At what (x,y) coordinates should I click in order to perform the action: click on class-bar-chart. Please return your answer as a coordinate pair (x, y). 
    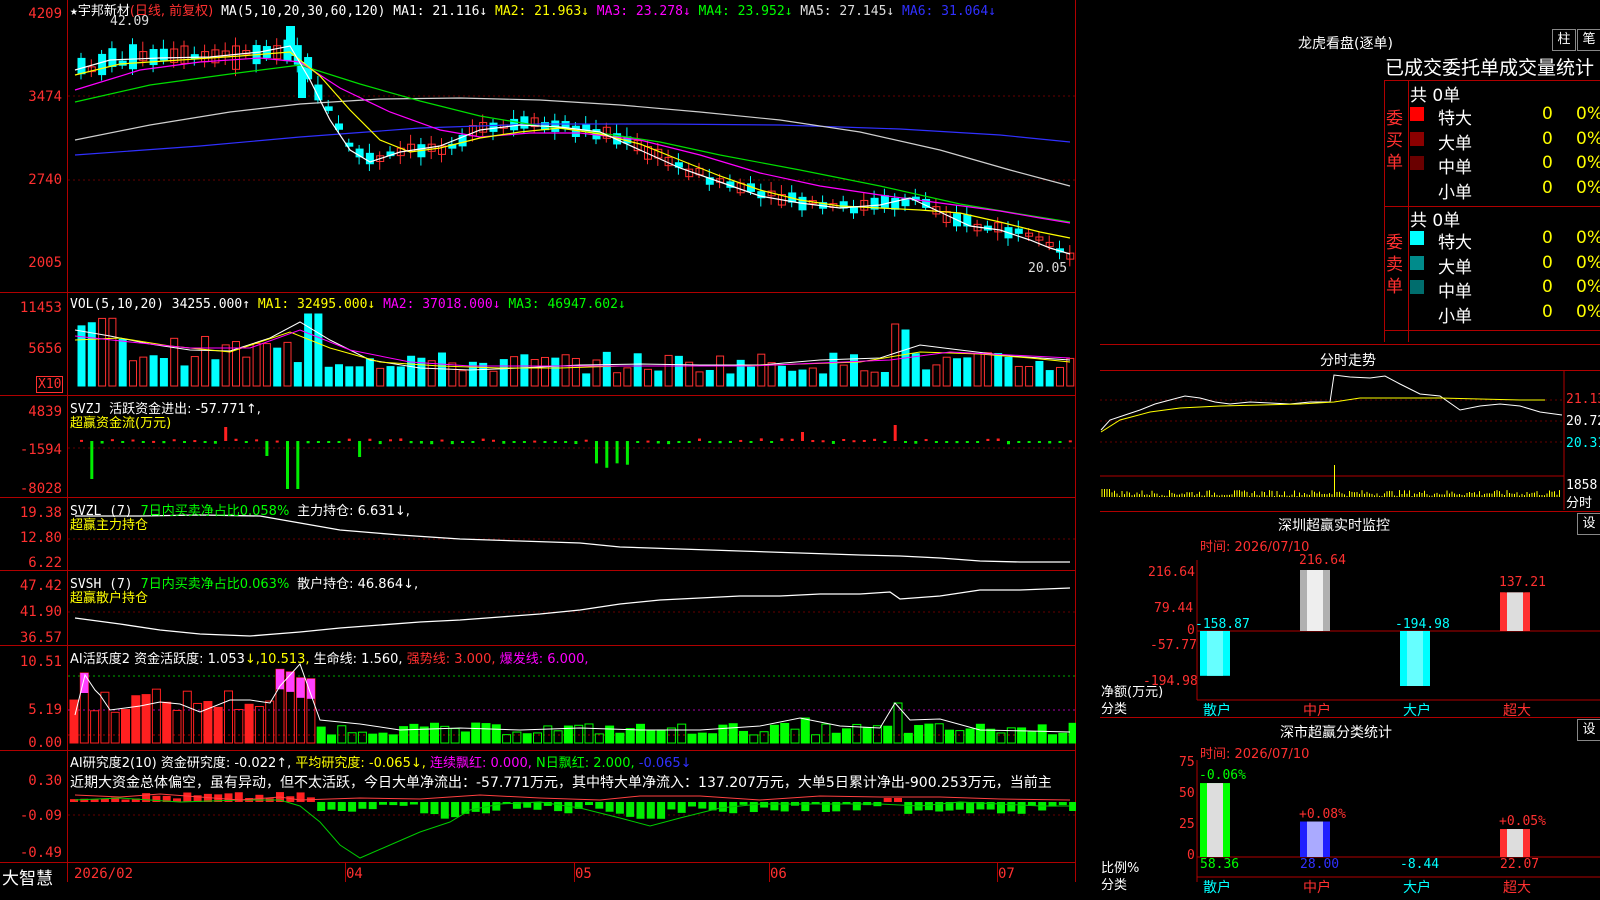
    Looking at the image, I should click on (1398, 821).